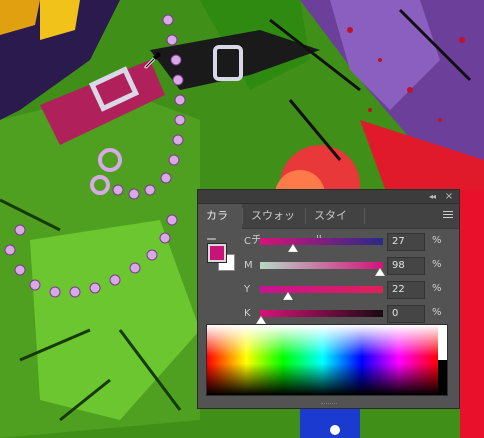 Image resolution: width=484 pixels, height=438 pixels. I want to click on eyedropper-icon, so click(152, 60).